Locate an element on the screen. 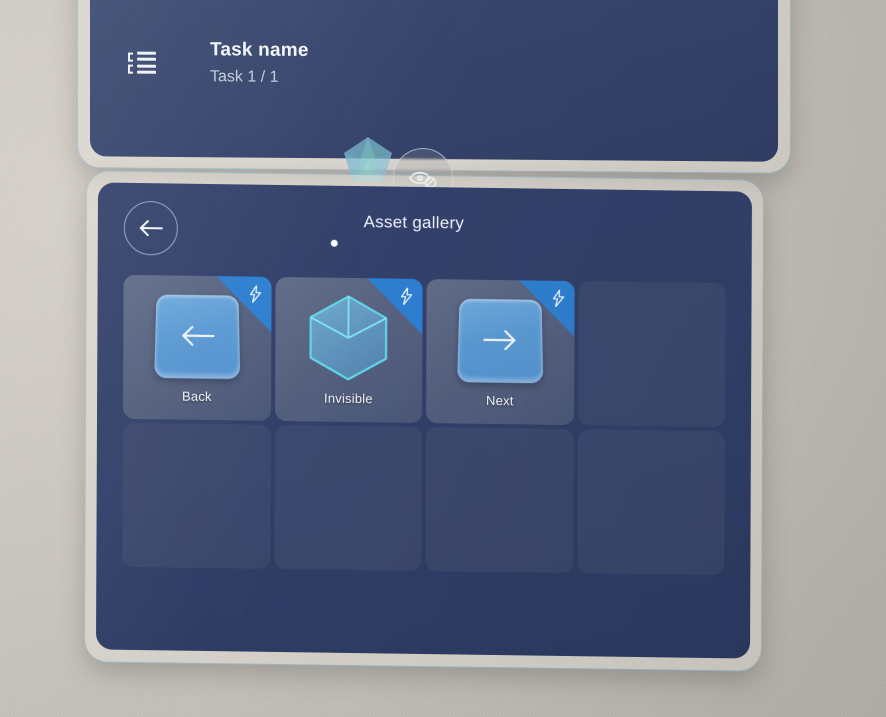 The height and width of the screenshot is (717, 886). asset-thumbnail-next is located at coordinates (500, 340).